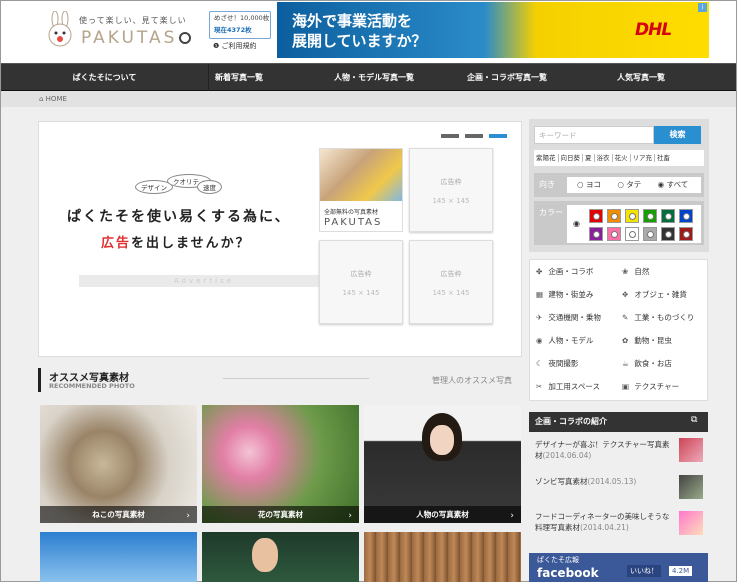 The image size is (737, 582). Describe the element at coordinates (702, 7) in the screenshot. I see `ad-info-icon: i` at that location.